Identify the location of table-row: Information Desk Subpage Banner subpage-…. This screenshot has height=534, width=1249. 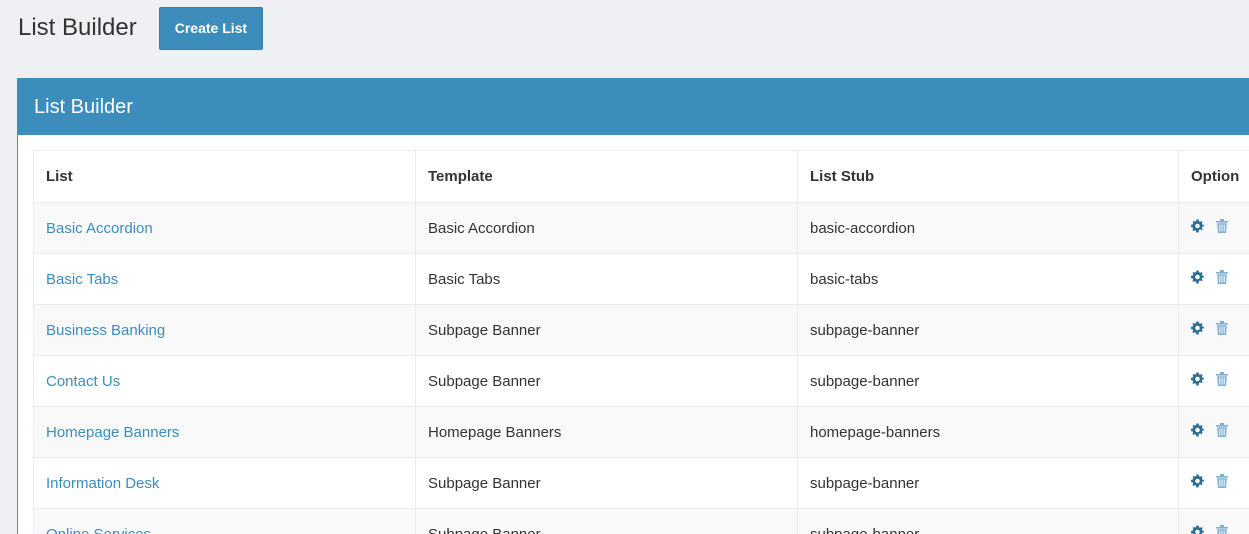
(641, 483).